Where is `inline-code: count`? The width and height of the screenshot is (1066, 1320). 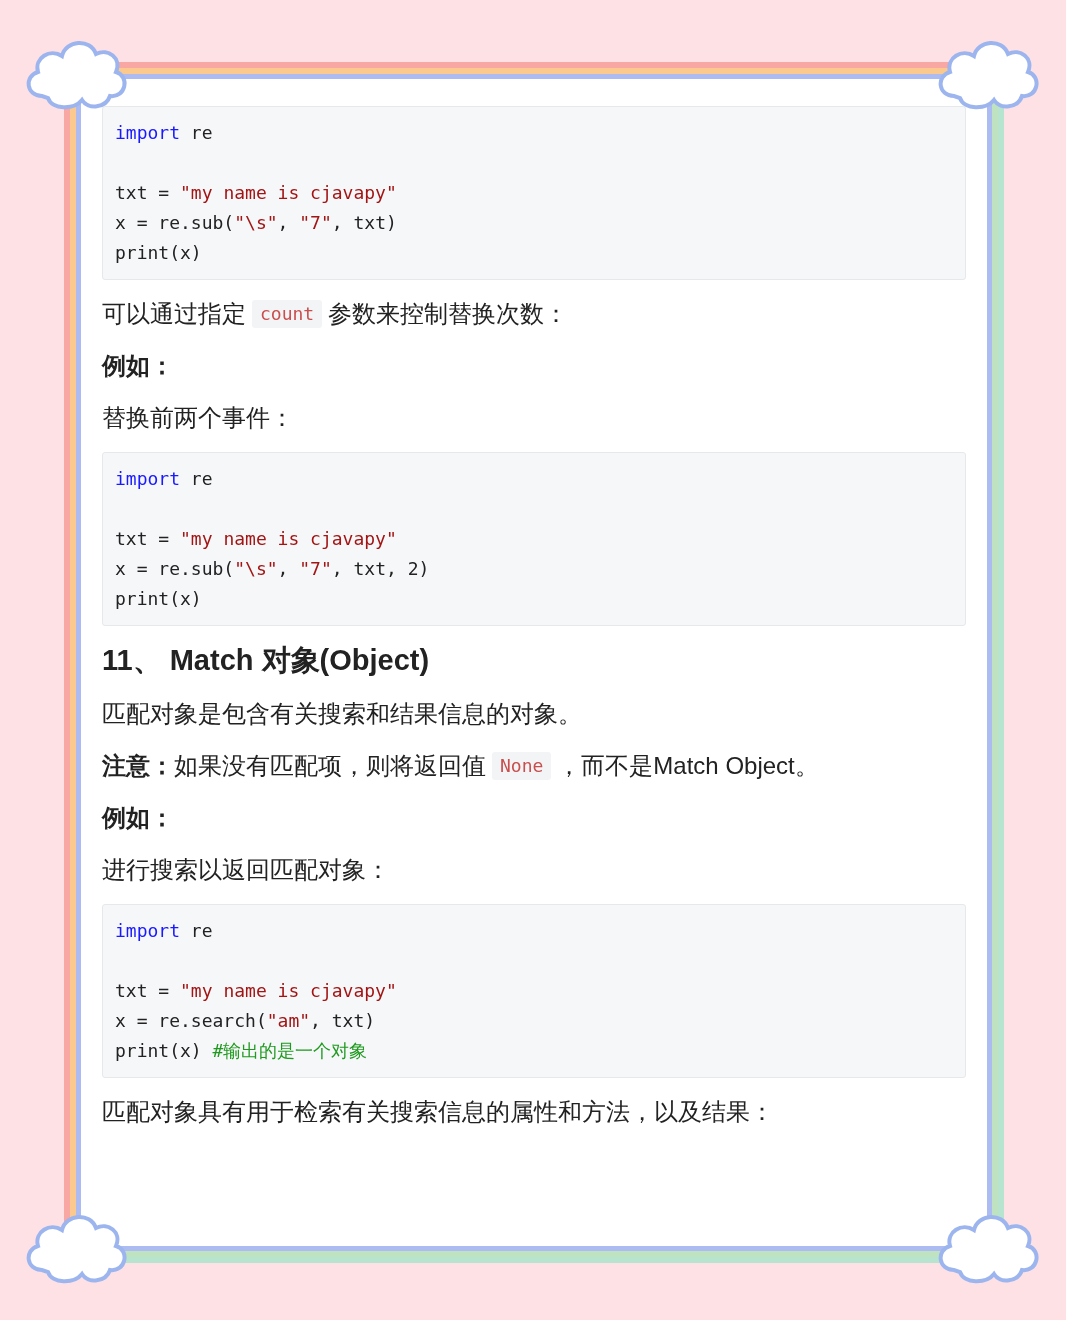
inline-code: count is located at coordinates (287, 314).